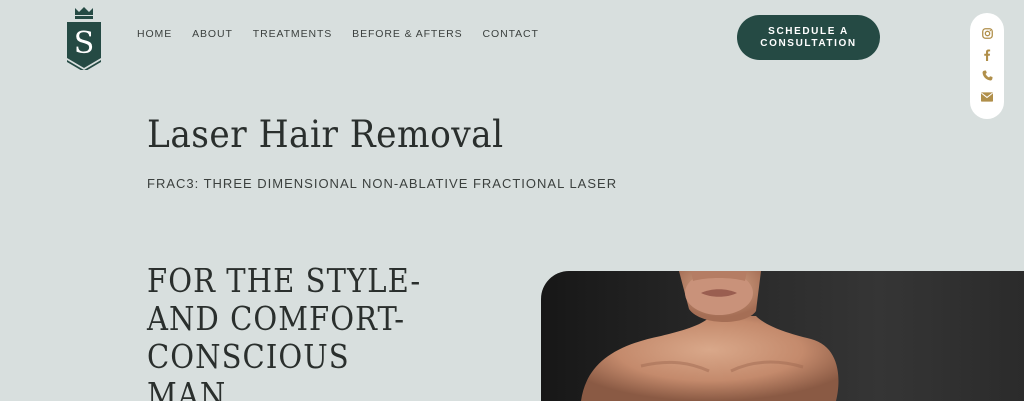 This screenshot has width=1024, height=401. What do you see at coordinates (710, 336) in the screenshot?
I see `man-torso-image` at bounding box center [710, 336].